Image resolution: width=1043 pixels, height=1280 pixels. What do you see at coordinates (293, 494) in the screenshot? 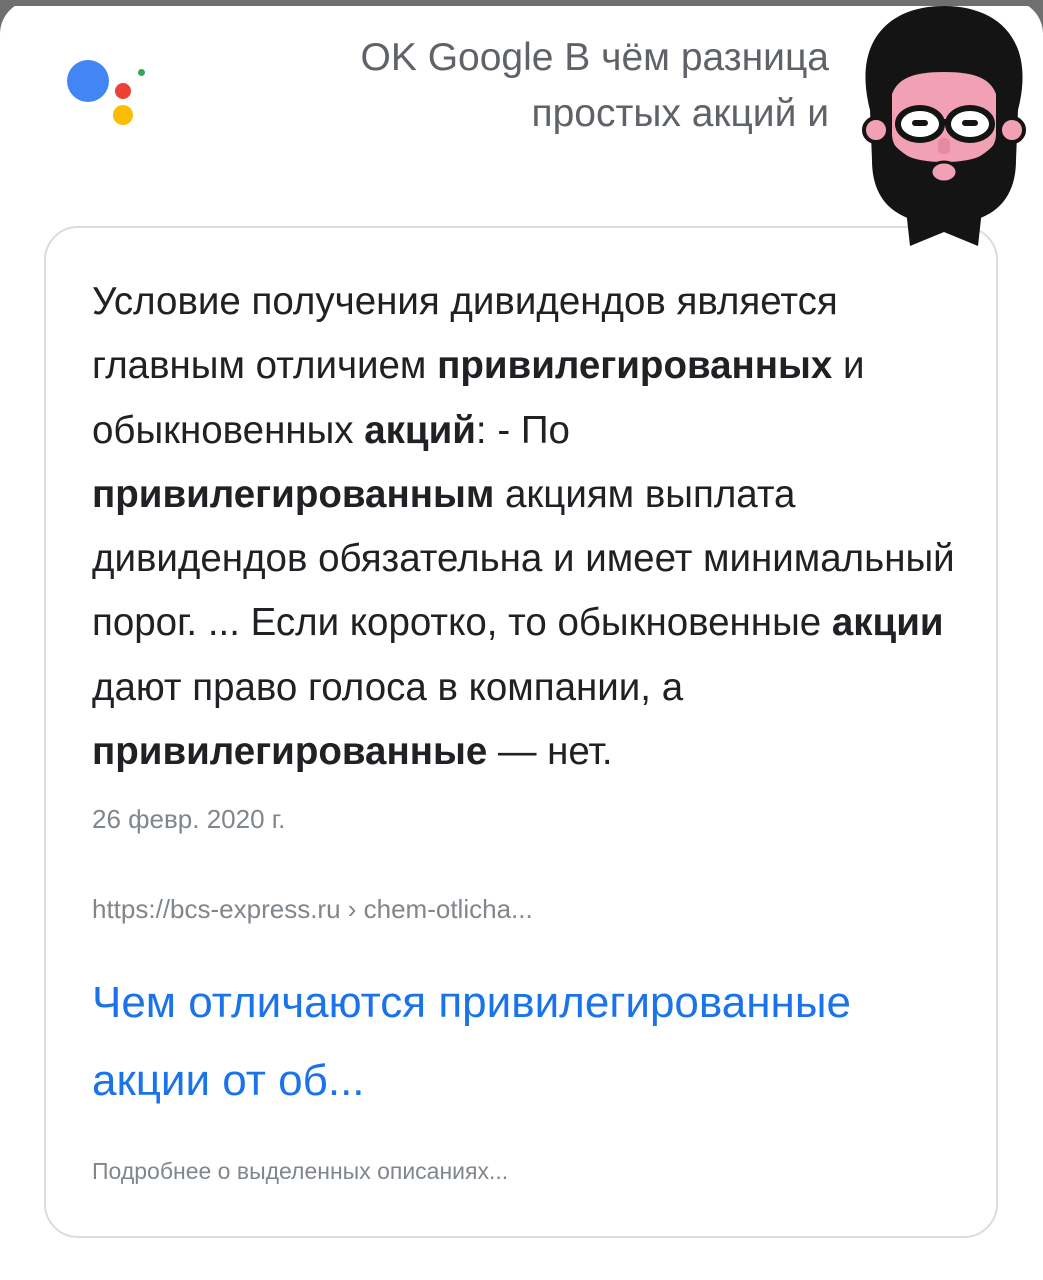
I see `snippet-highlight: привилегированным` at bounding box center [293, 494].